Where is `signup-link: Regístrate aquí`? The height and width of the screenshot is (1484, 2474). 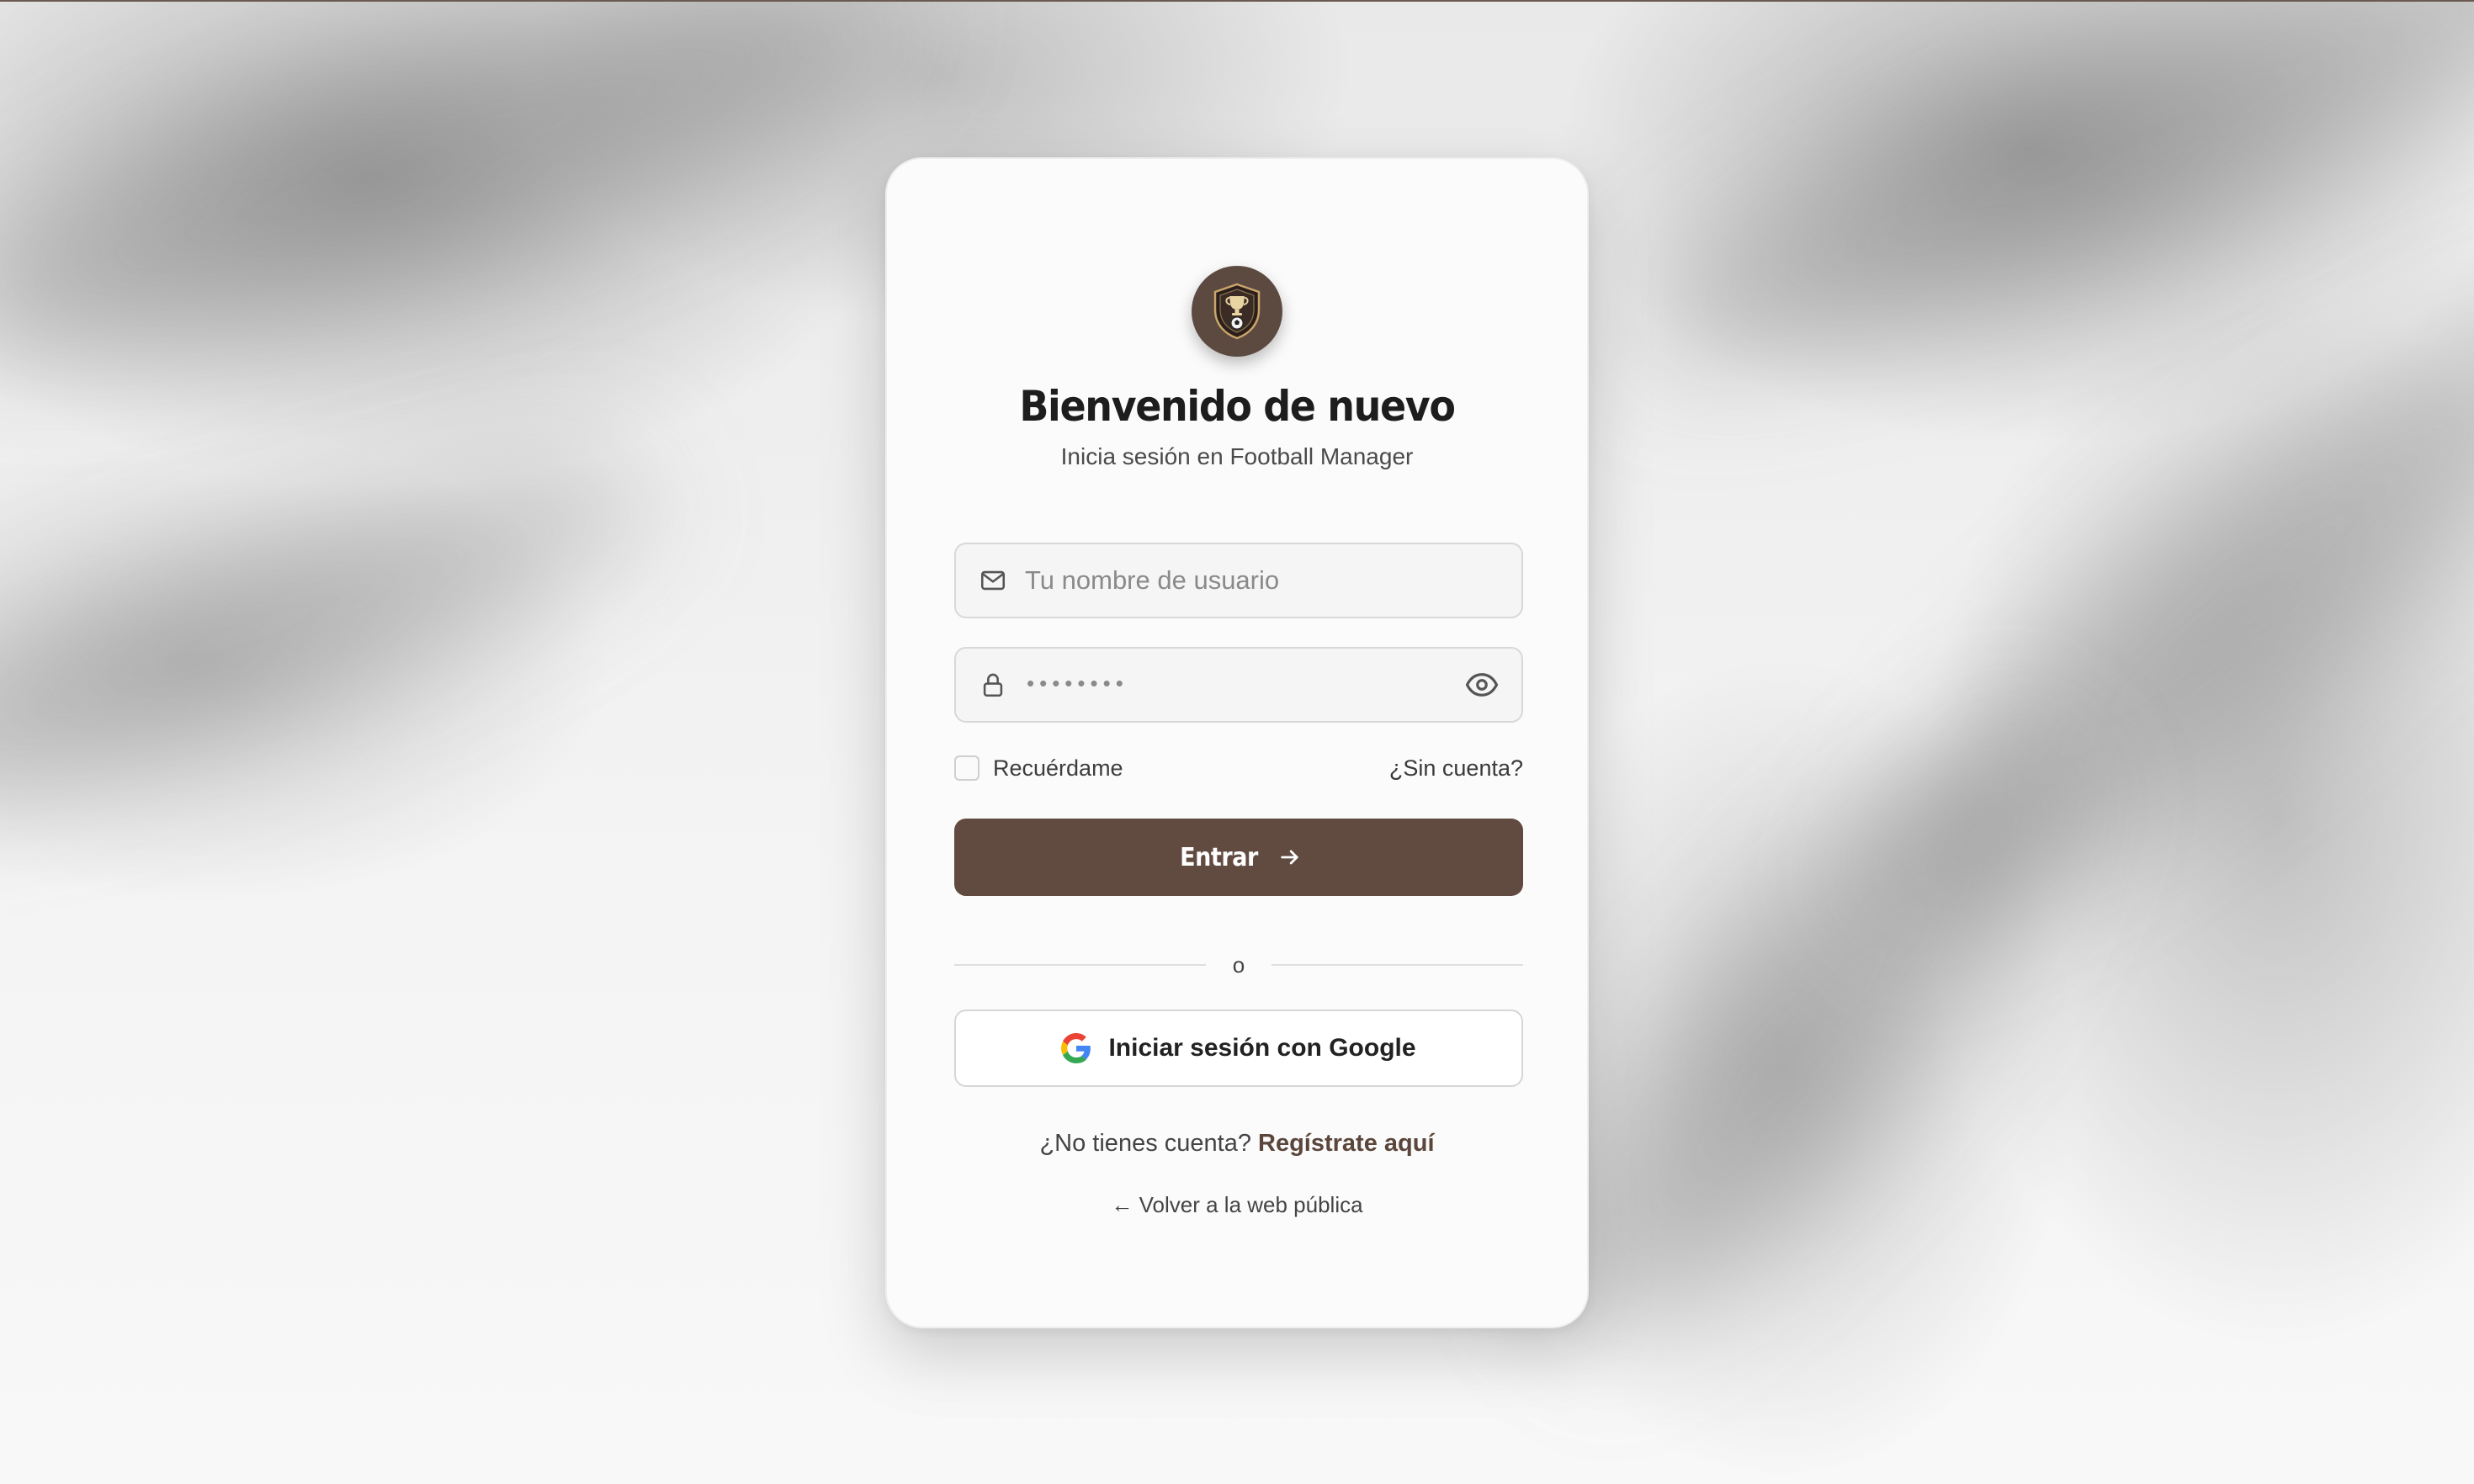 signup-link: Regístrate aquí is located at coordinates (1346, 1143).